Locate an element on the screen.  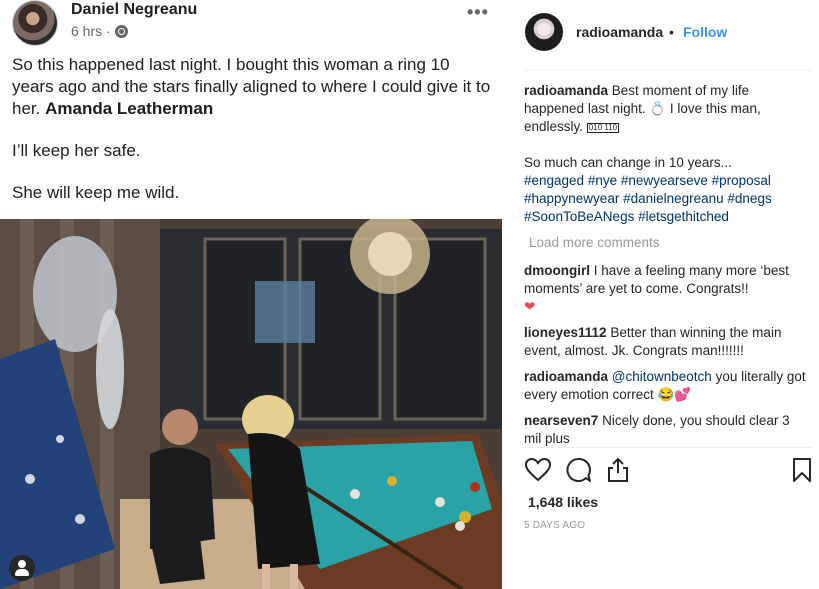
post-paragraph: She will keep me wild. is located at coordinates (96, 192).